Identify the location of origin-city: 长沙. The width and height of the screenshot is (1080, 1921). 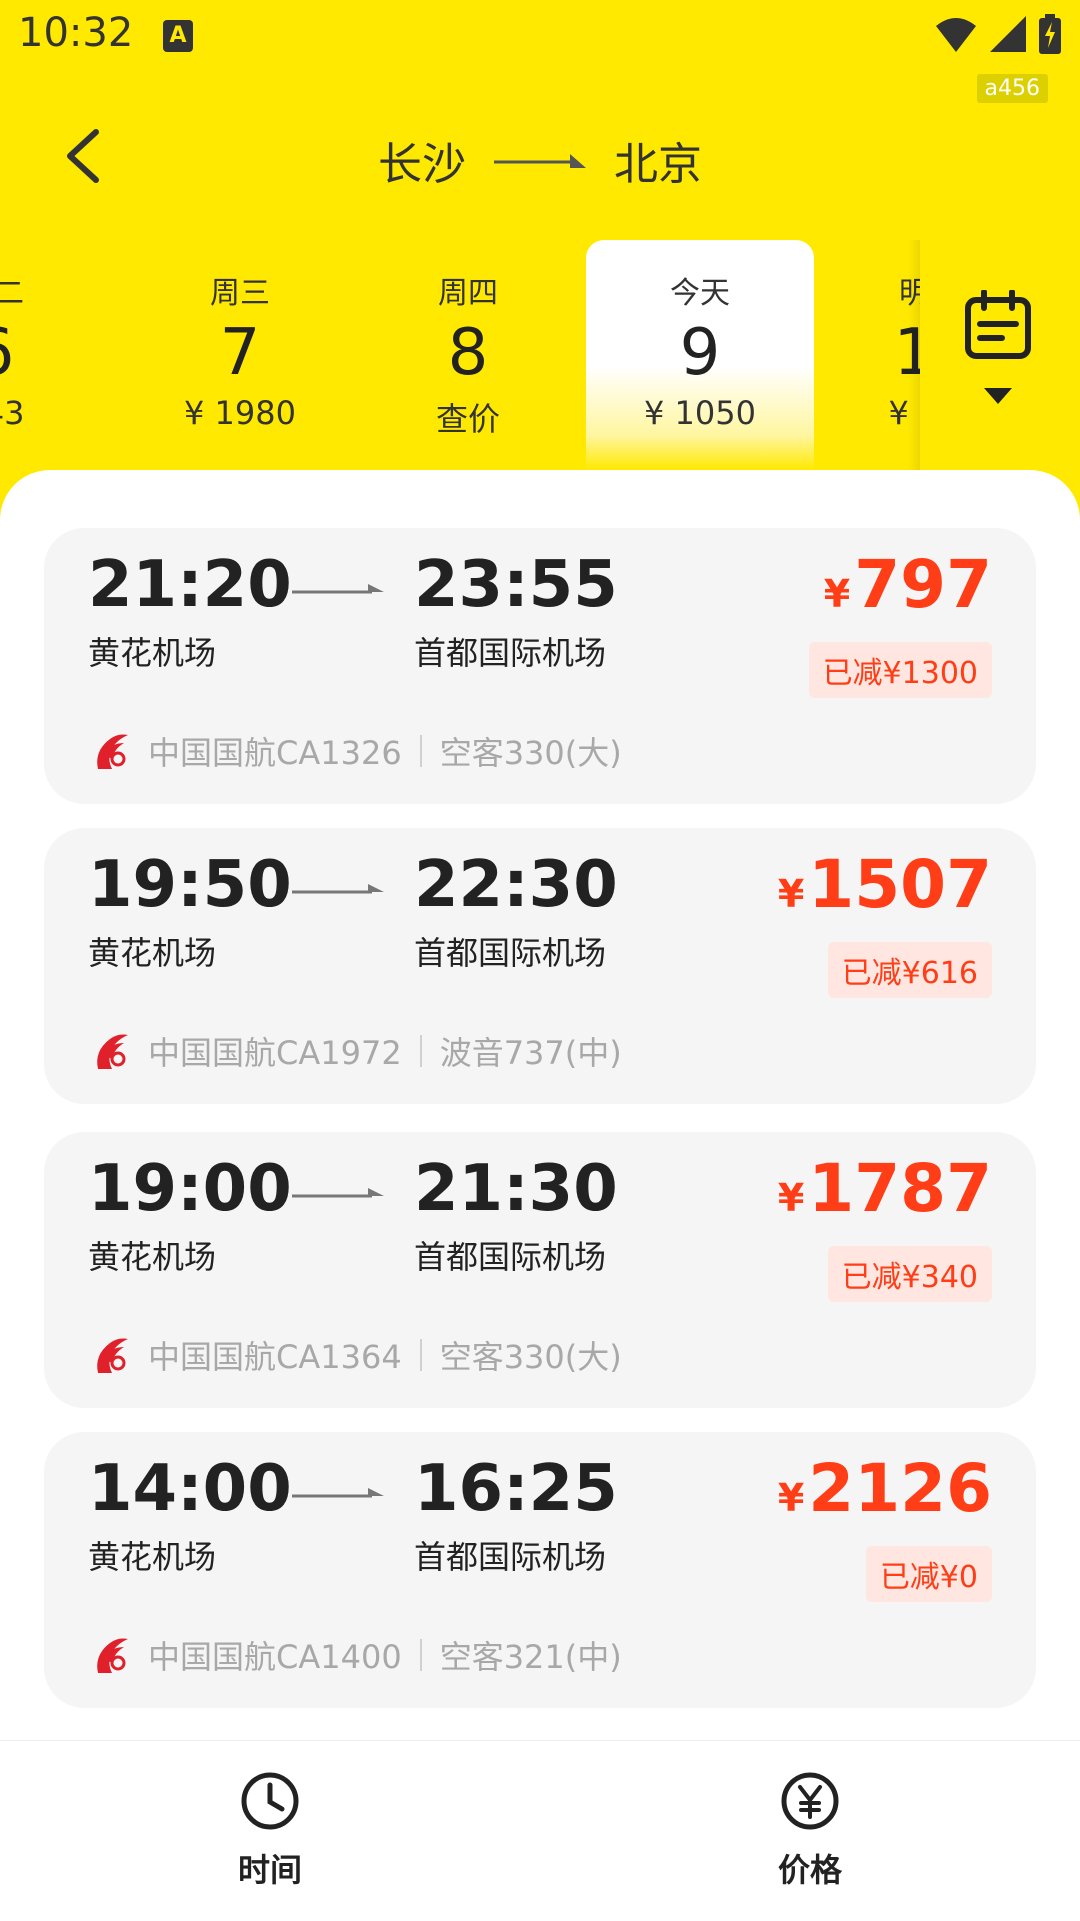
(422, 164).